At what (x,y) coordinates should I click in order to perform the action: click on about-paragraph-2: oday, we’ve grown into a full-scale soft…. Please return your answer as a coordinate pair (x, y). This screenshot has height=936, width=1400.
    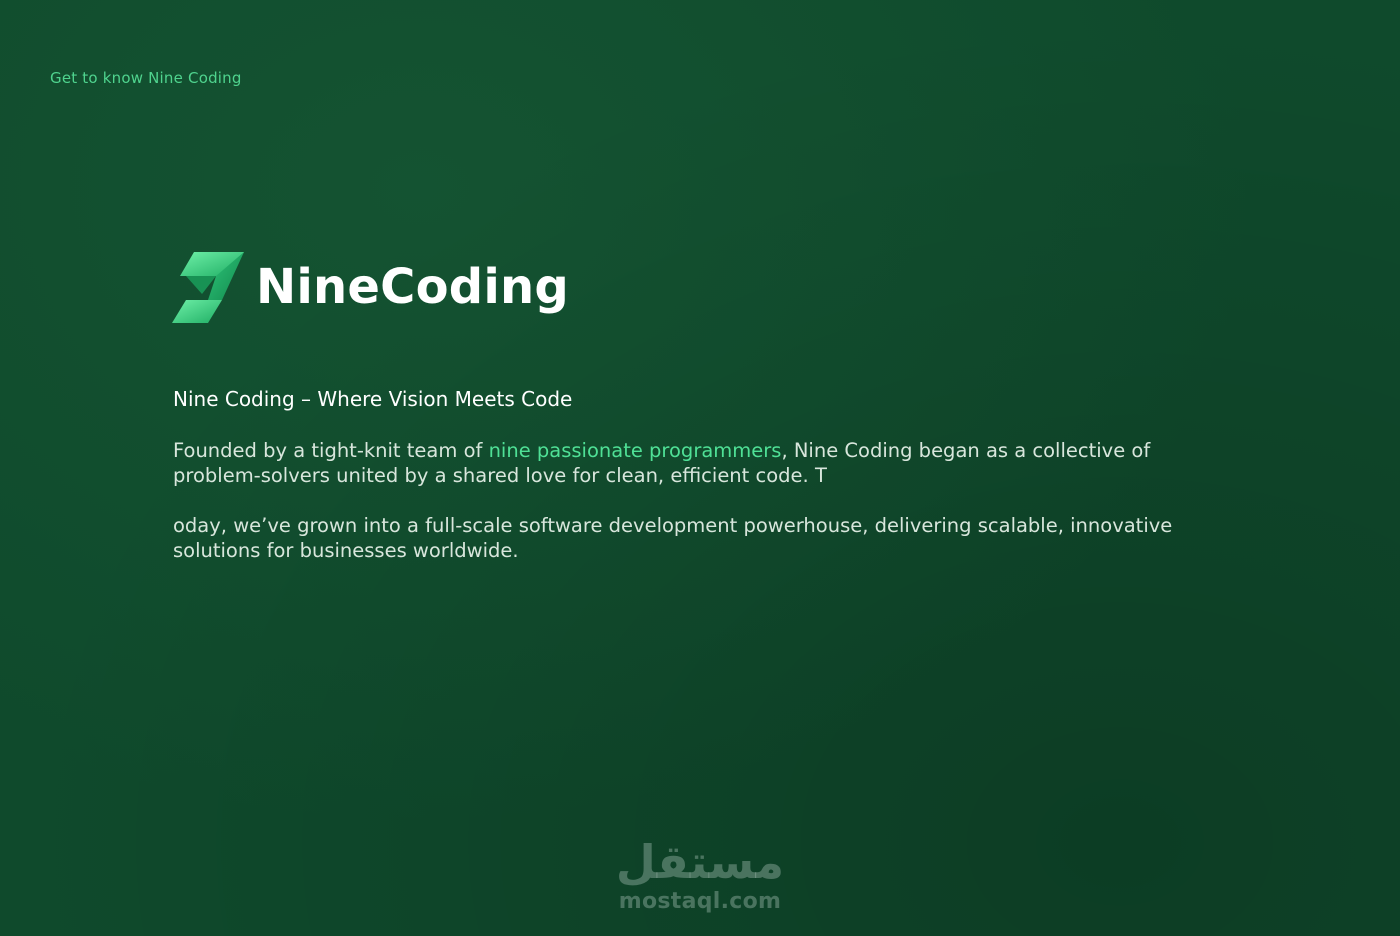
    Looking at the image, I should click on (673, 538).